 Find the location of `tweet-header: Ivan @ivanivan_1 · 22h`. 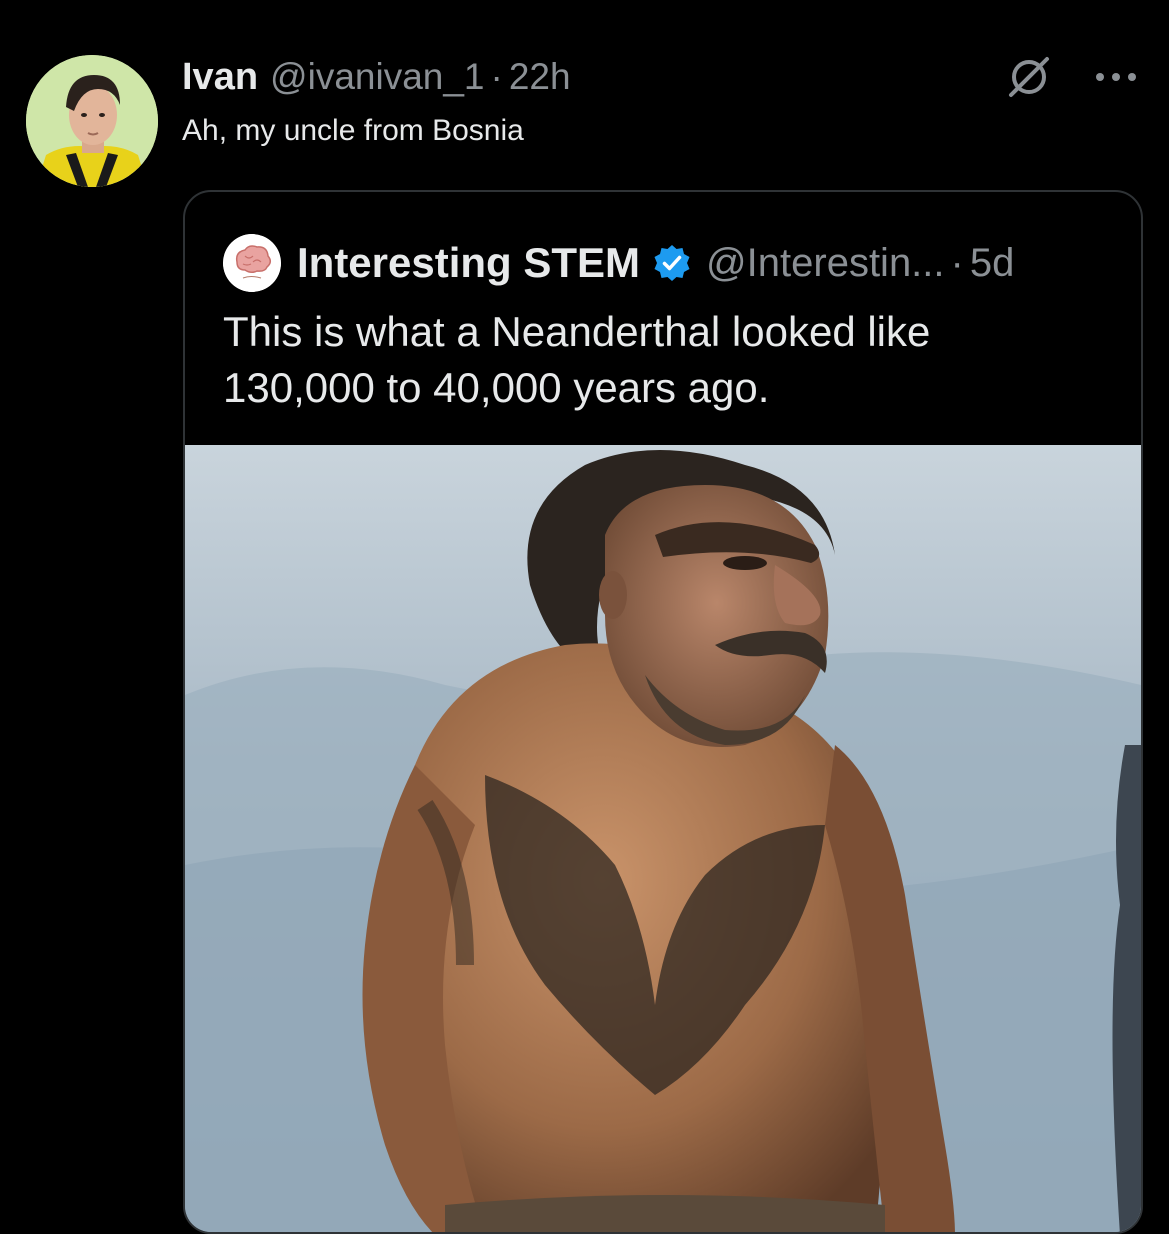

tweet-header: Ivan @ivanivan_1 · 22h is located at coordinates (376, 77).